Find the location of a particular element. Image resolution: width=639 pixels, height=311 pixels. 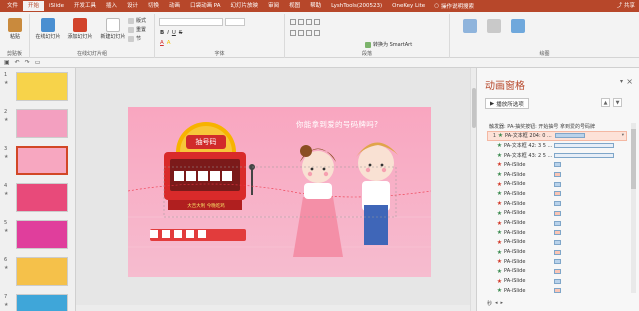

bold-button: B is located at coordinates (162, 33).